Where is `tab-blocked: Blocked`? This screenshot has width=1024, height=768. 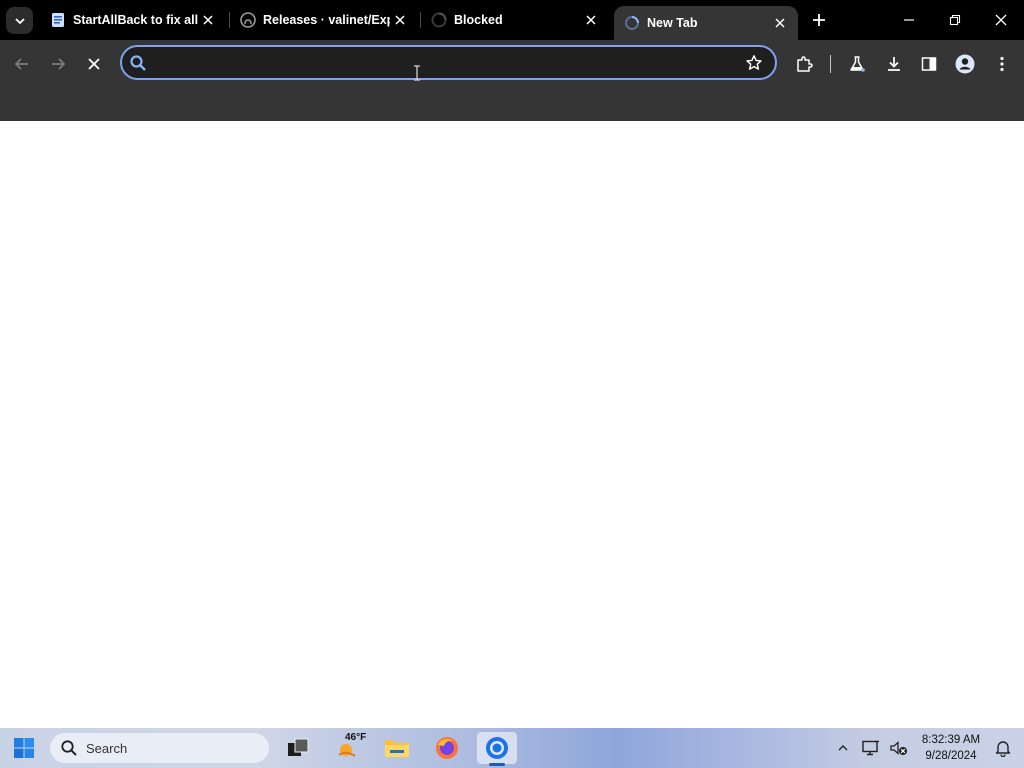
tab-blocked: Blocked is located at coordinates (515, 20).